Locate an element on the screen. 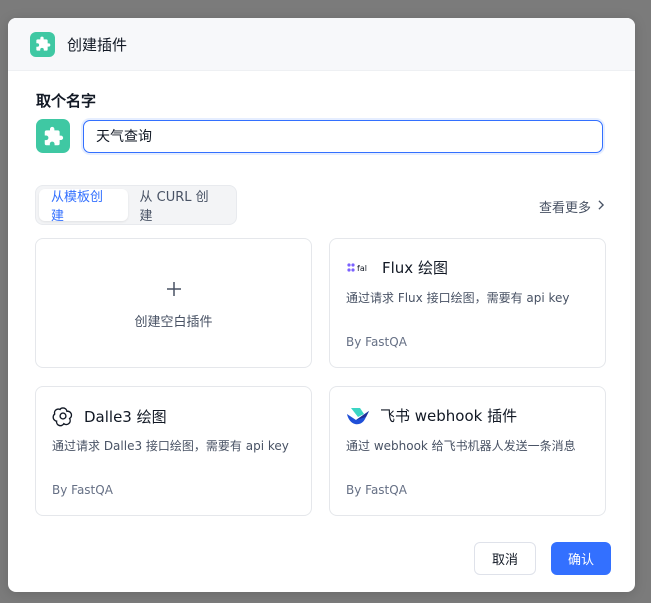 The image size is (651, 603). cancel-button: 取消 is located at coordinates (505, 558).